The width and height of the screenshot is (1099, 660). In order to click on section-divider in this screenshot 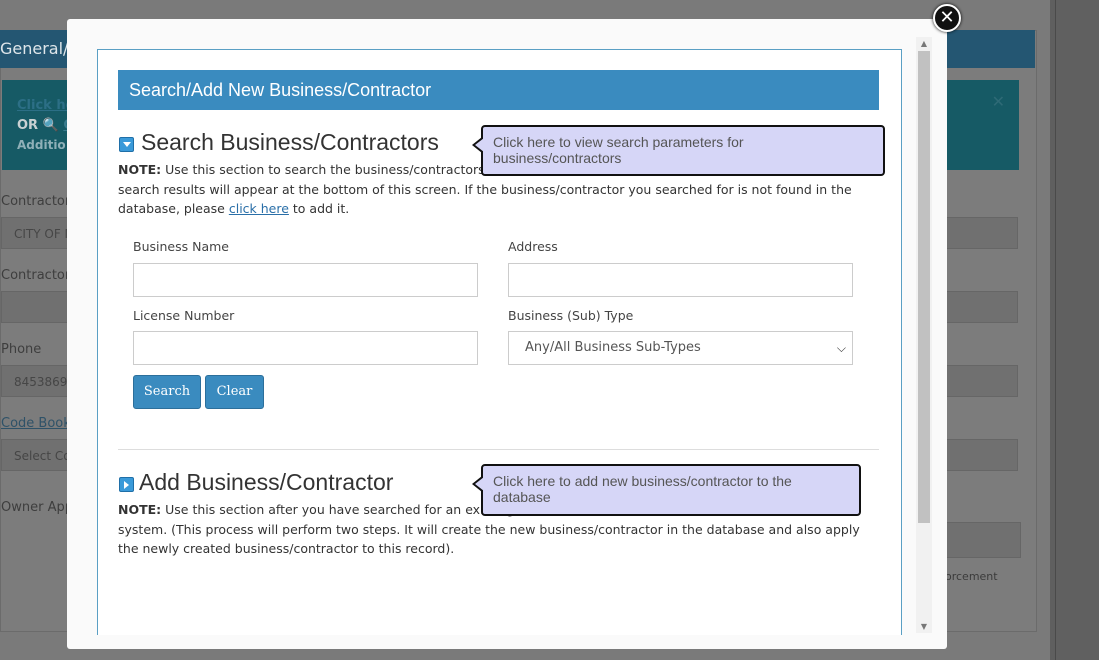, I will do `click(498, 449)`.